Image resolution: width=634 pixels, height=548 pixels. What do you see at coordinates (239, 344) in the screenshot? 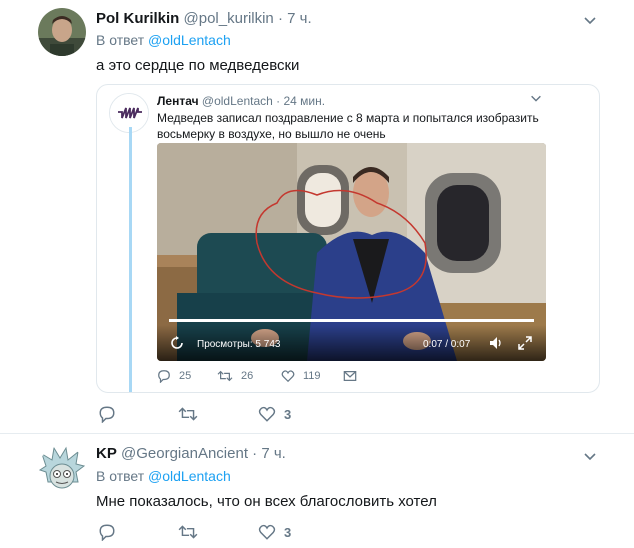
I see `video-views: Просмотры: 5 743` at bounding box center [239, 344].